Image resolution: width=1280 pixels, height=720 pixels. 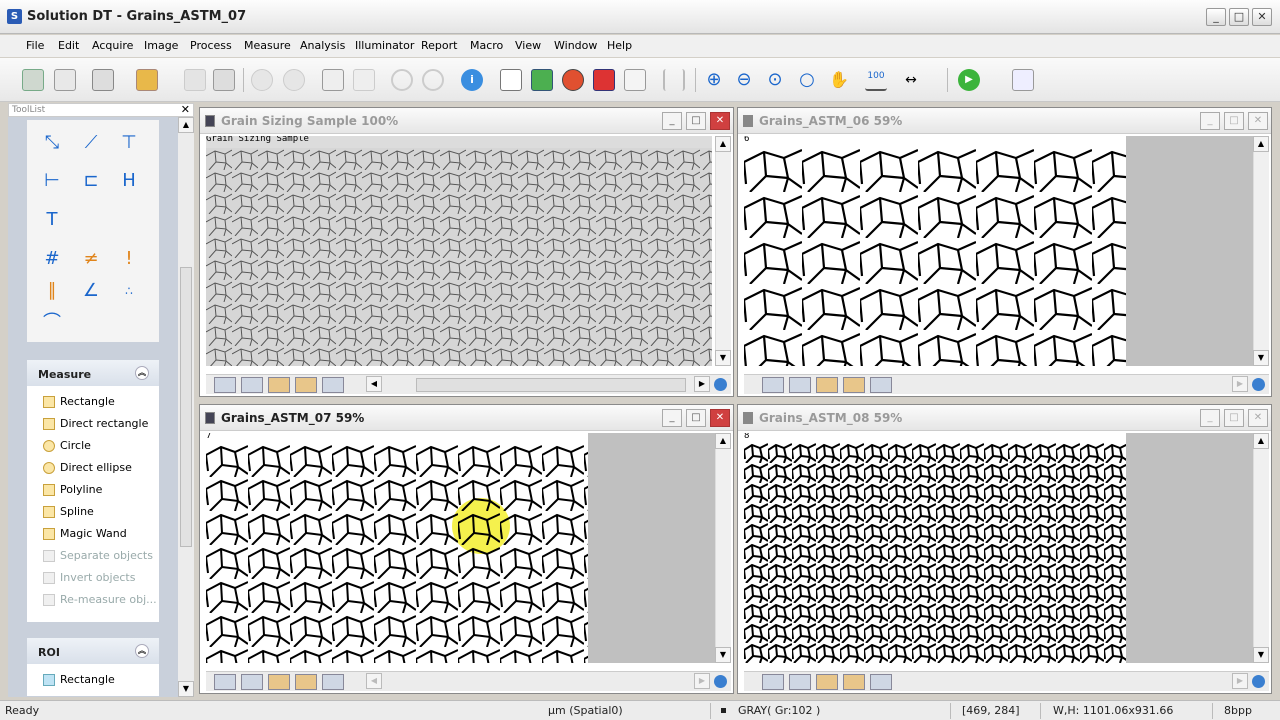 I want to click on angle-tool-icon: ⟋, so click(x=91, y=143).